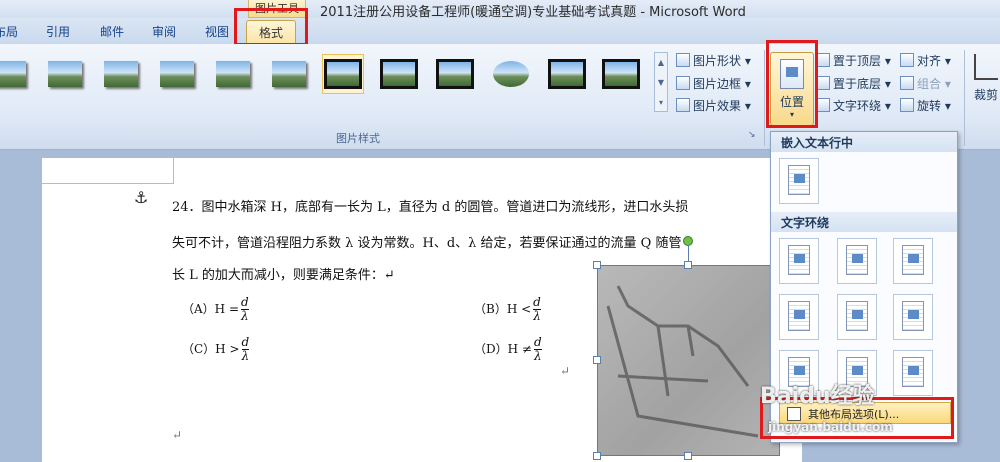 This screenshot has width=1000, height=462. Describe the element at coordinates (925, 105) in the screenshot. I see `rotate-button: 旋转 ▾` at that location.